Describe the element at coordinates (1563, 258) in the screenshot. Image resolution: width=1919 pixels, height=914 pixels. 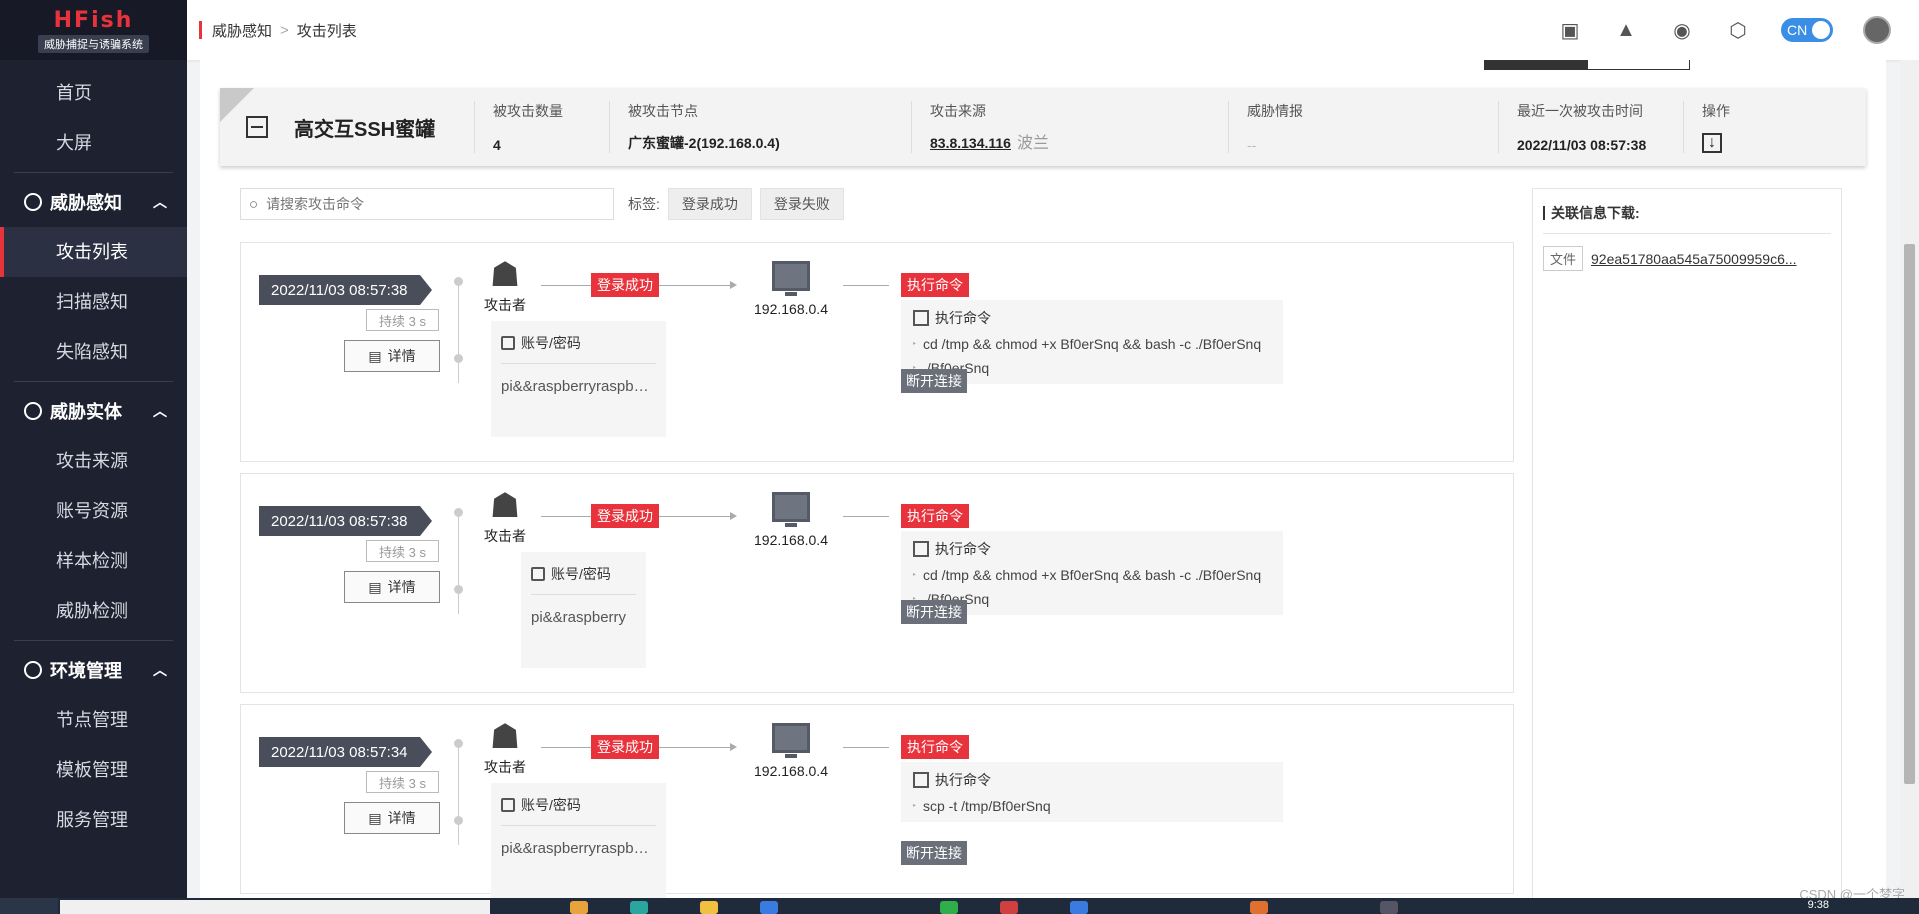
I see `file-tag: 文件` at that location.